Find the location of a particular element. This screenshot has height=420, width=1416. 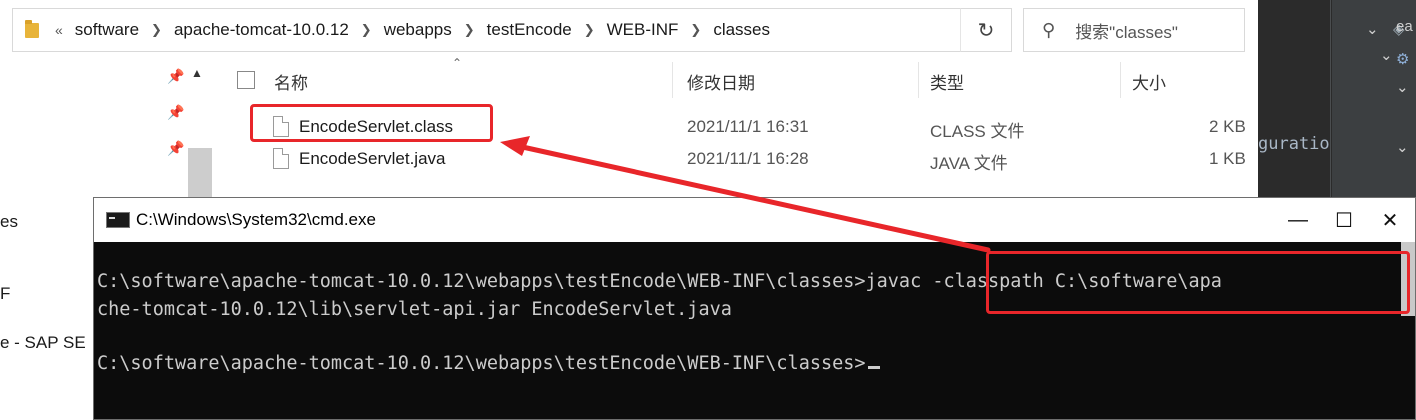

arrow-head is located at coordinates (515, 146).